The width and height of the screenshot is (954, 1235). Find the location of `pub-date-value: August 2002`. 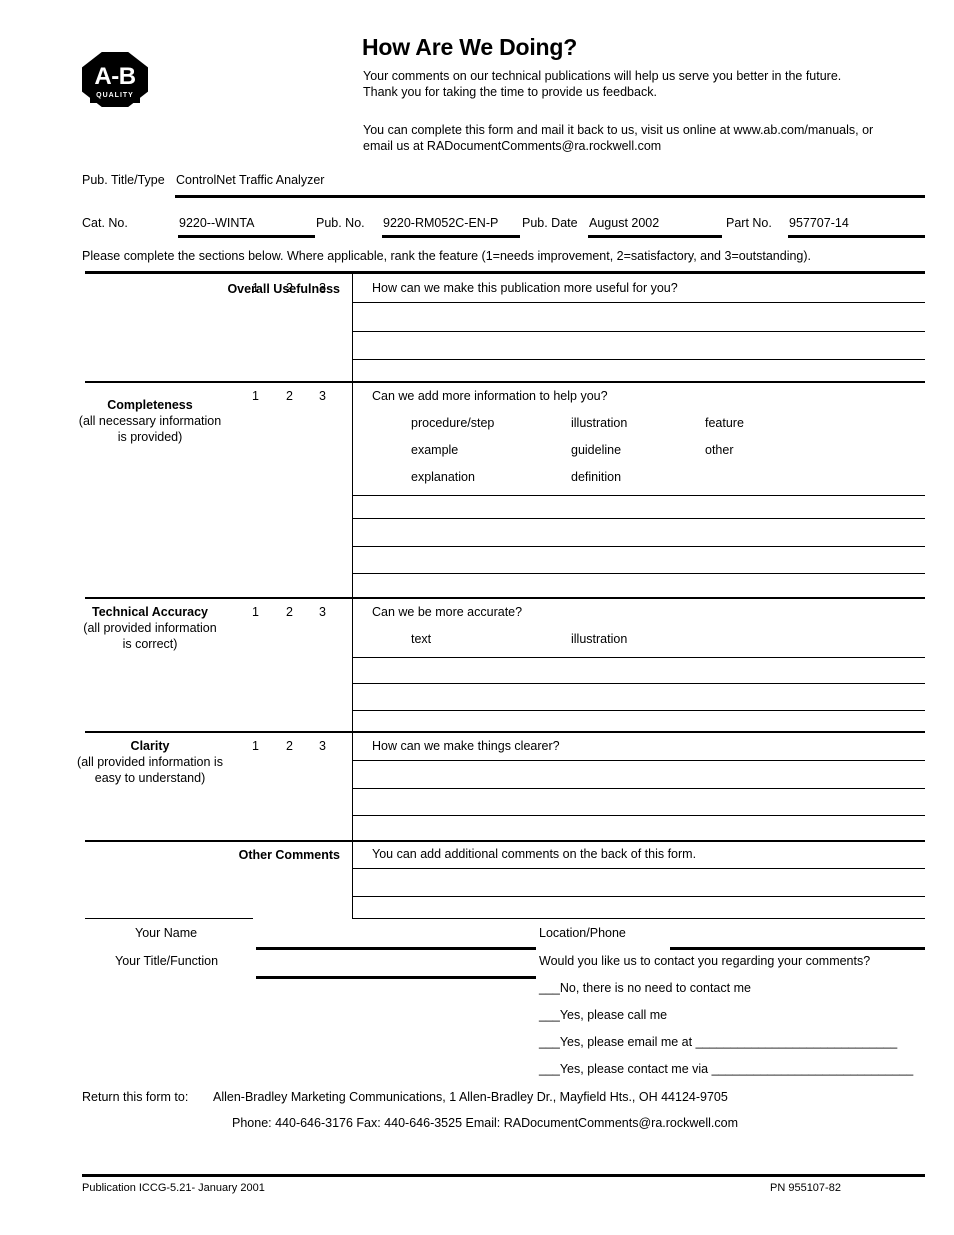

pub-date-value: August 2002 is located at coordinates (624, 223).